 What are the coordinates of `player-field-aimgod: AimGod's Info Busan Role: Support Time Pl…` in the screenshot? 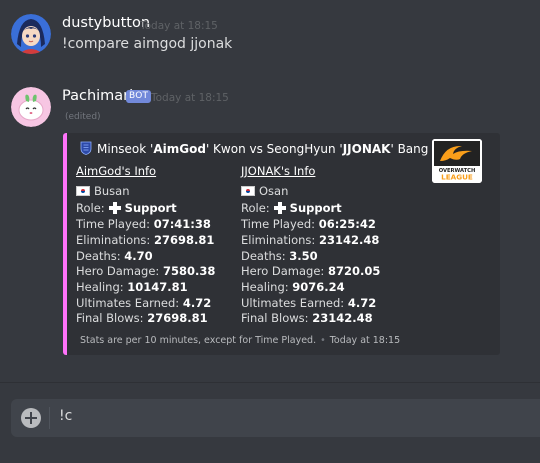 It's located at (145, 245).